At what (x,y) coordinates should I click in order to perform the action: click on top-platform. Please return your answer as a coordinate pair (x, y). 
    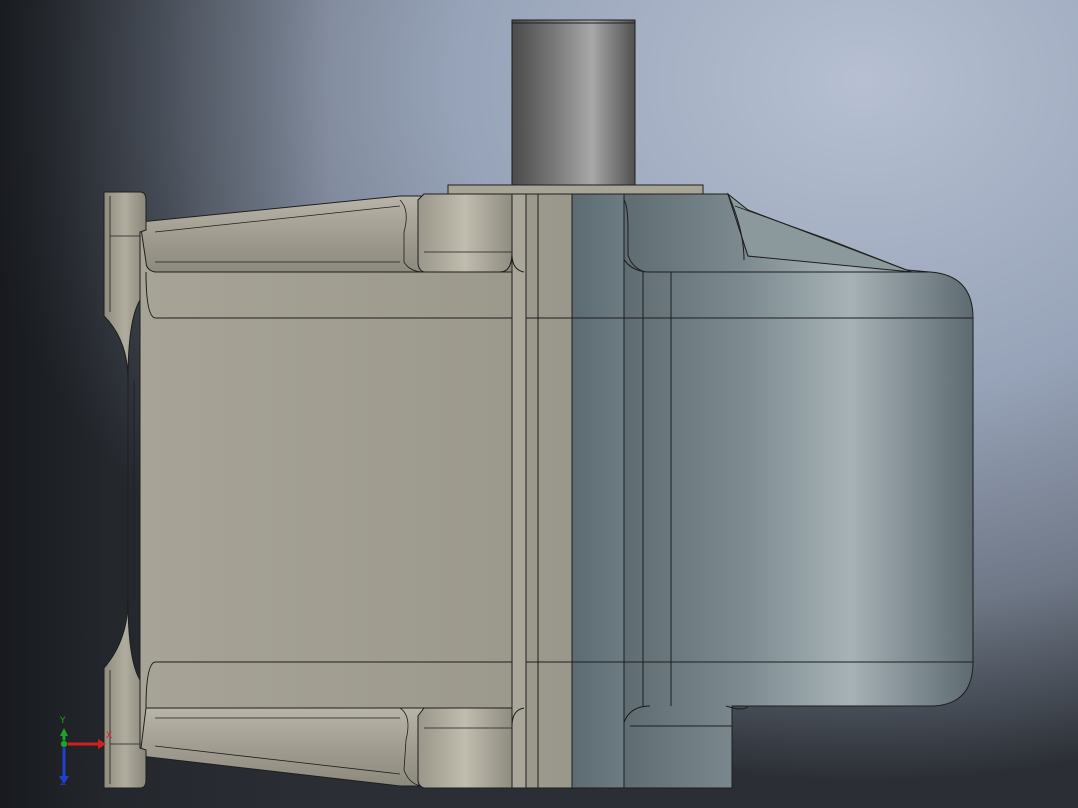
    Looking at the image, I should click on (575, 189).